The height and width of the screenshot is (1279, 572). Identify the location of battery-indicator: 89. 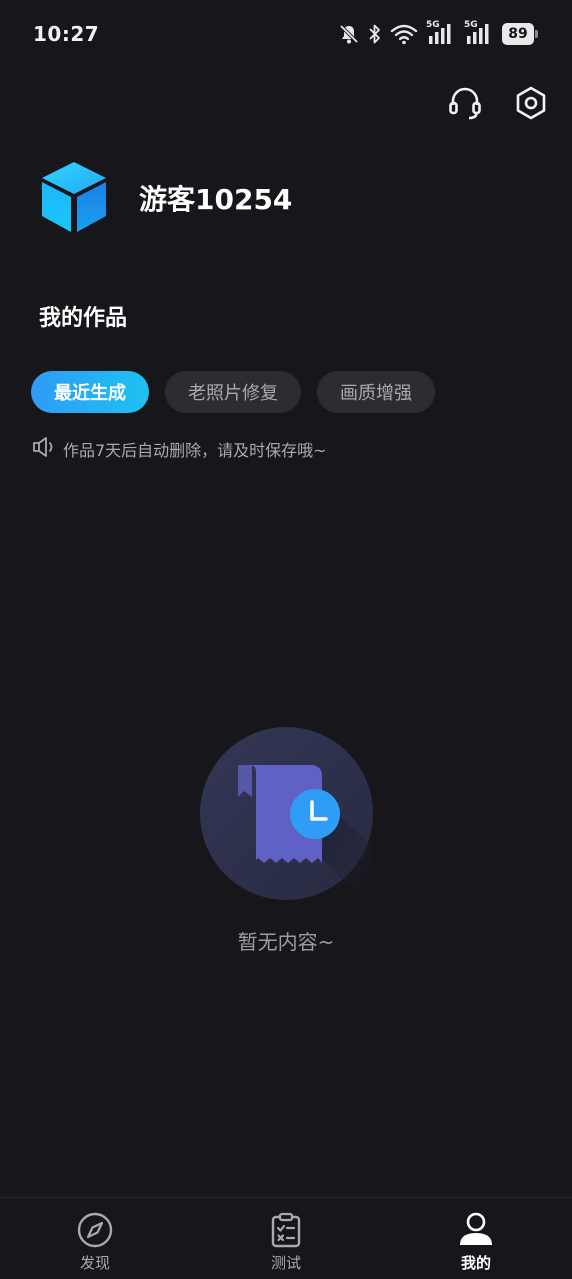
(520, 34).